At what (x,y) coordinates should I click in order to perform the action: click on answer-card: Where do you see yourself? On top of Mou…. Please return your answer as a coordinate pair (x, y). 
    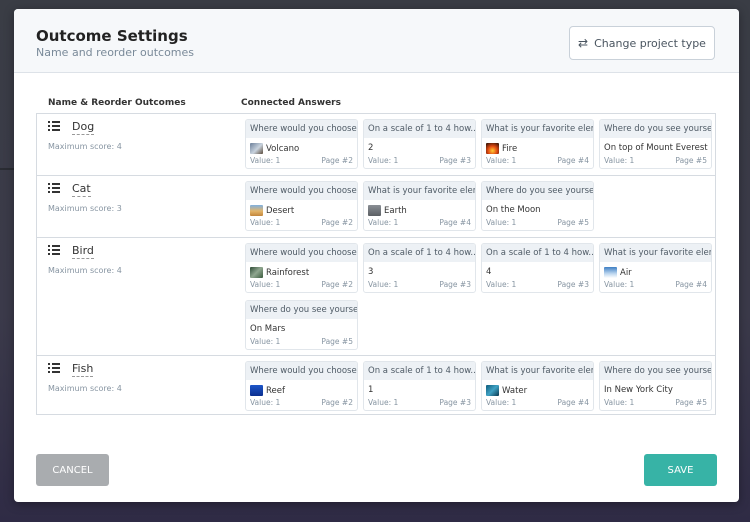
    Looking at the image, I should click on (655, 144).